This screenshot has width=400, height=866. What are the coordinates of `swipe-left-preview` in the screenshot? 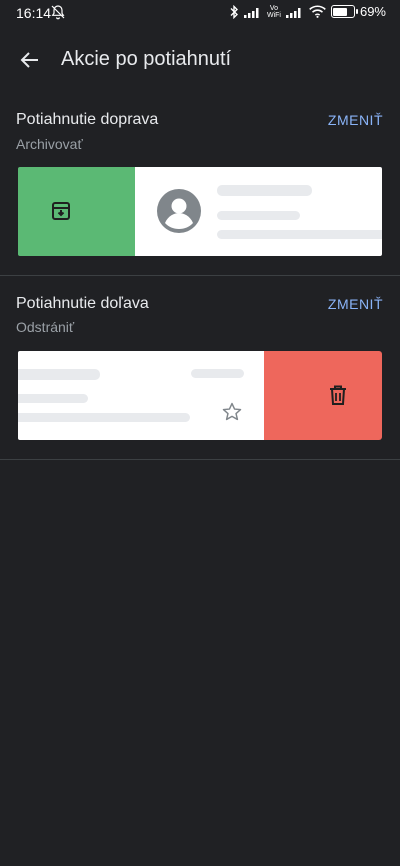 It's located at (200, 395).